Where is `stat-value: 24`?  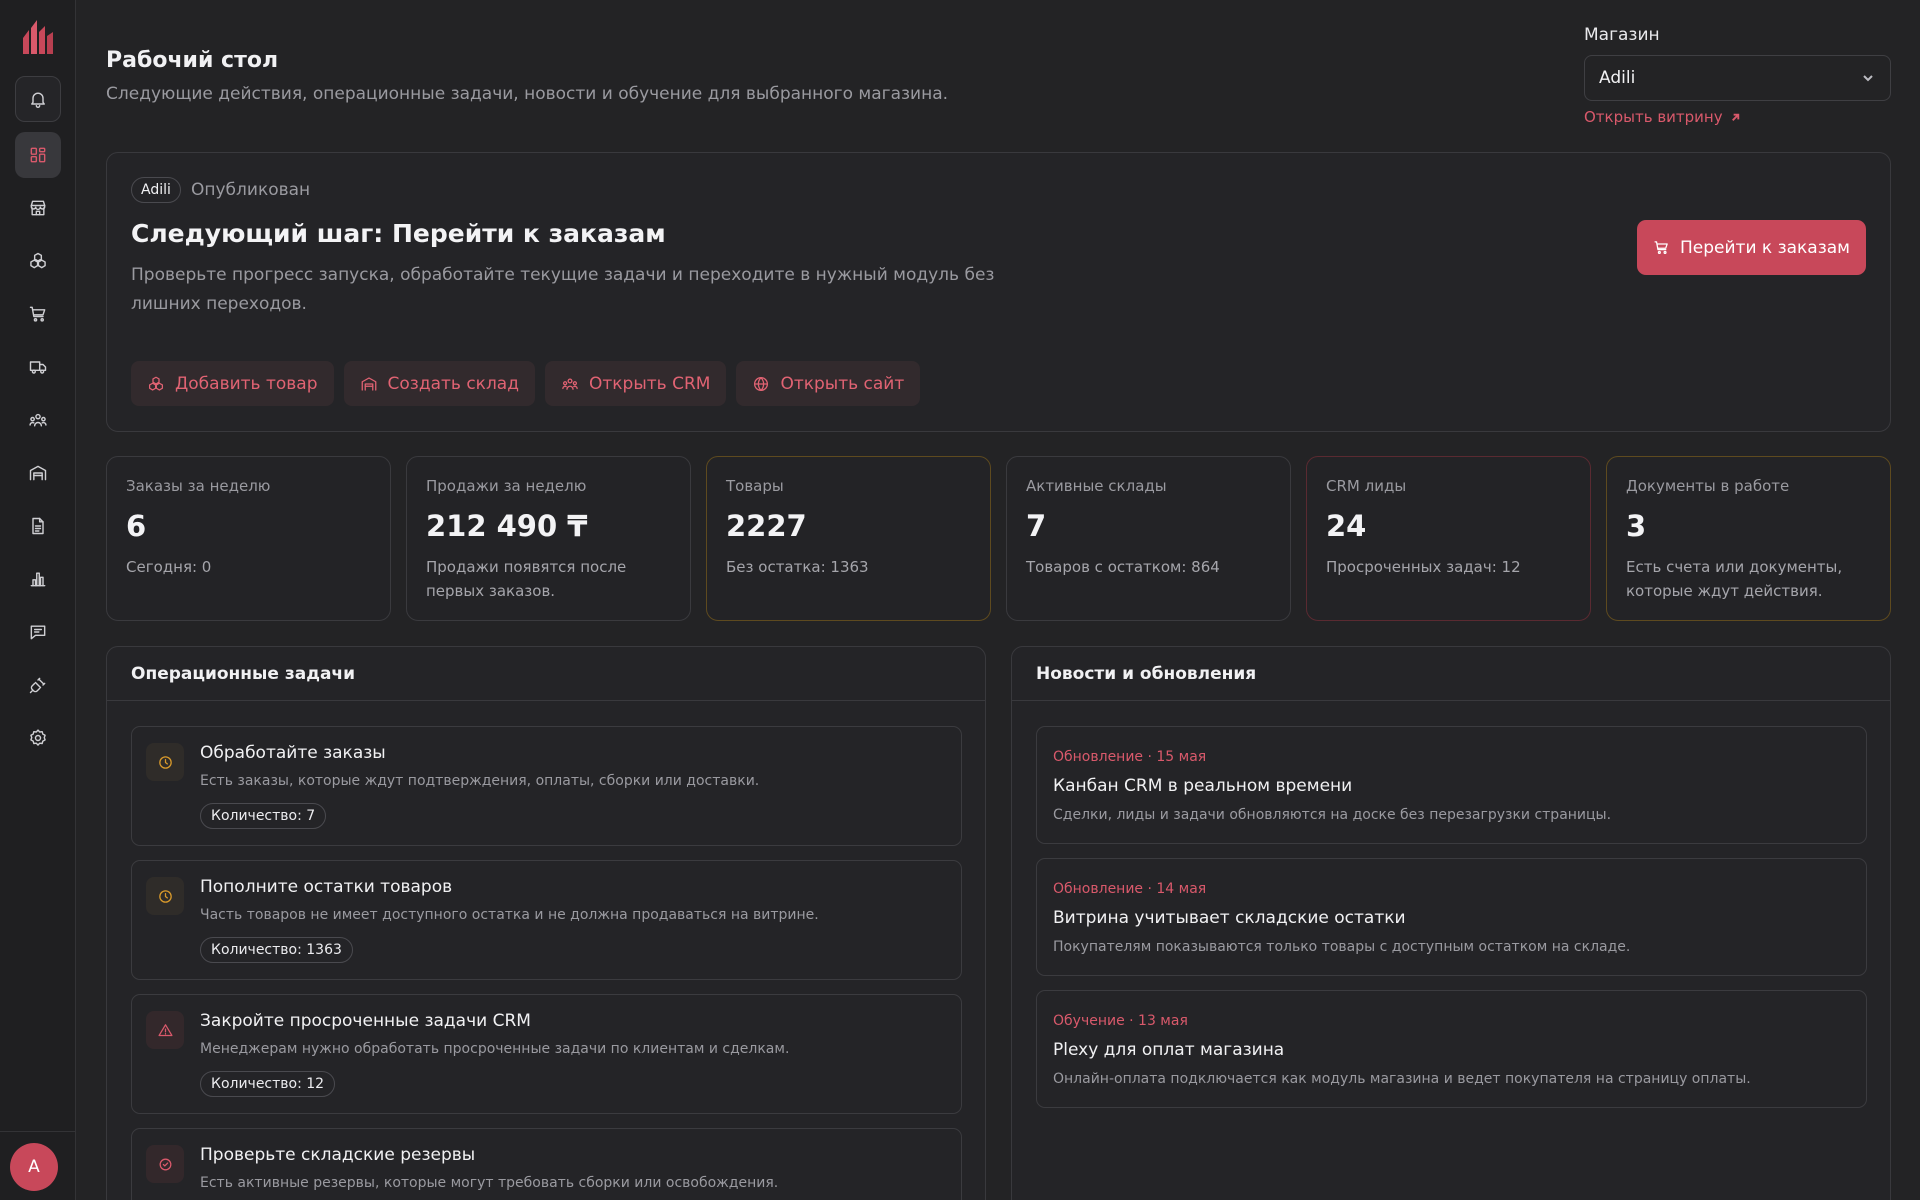 stat-value: 24 is located at coordinates (1346, 526).